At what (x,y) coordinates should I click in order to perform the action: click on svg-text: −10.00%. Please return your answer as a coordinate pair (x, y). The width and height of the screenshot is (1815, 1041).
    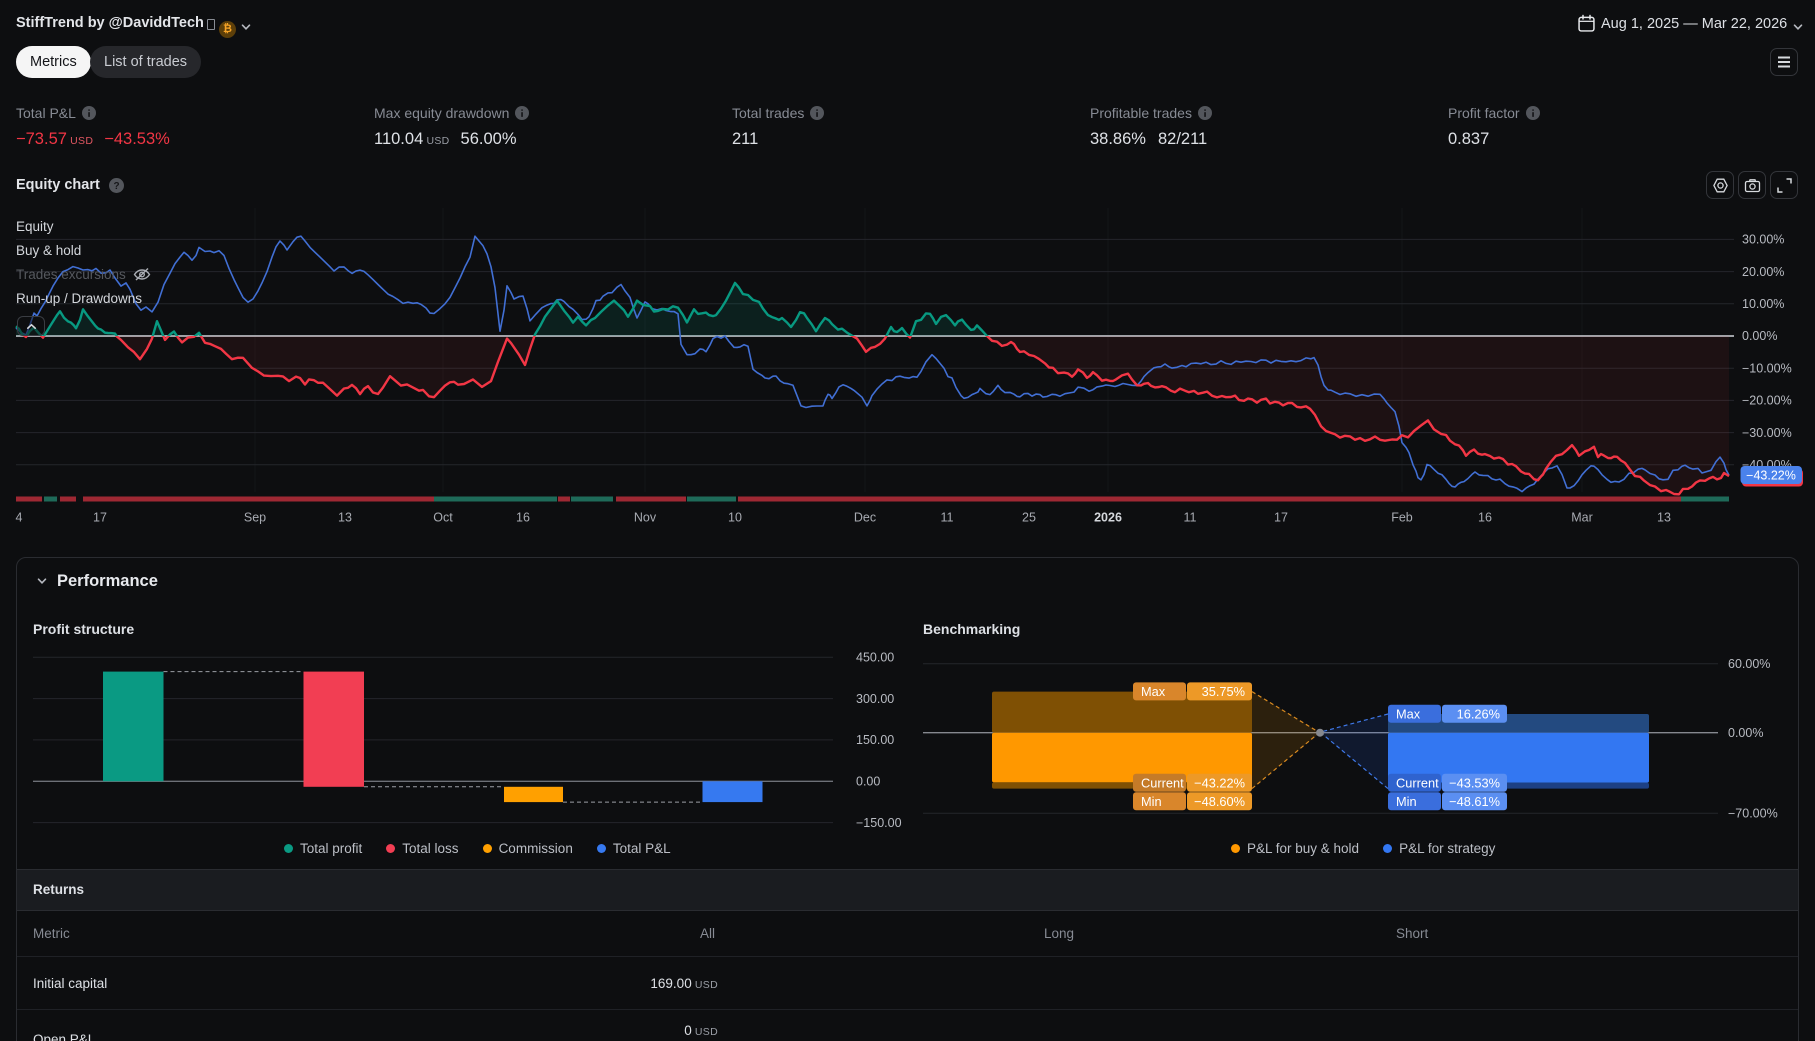
    Looking at the image, I should click on (1767, 368).